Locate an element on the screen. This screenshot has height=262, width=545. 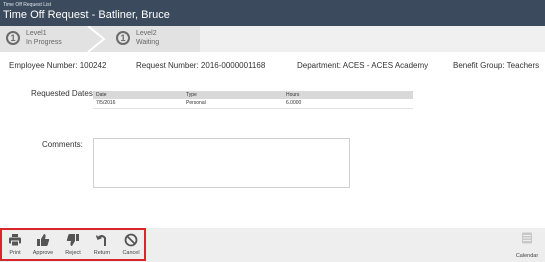
cell-date: 7/5/2016 is located at coordinates (106, 103).